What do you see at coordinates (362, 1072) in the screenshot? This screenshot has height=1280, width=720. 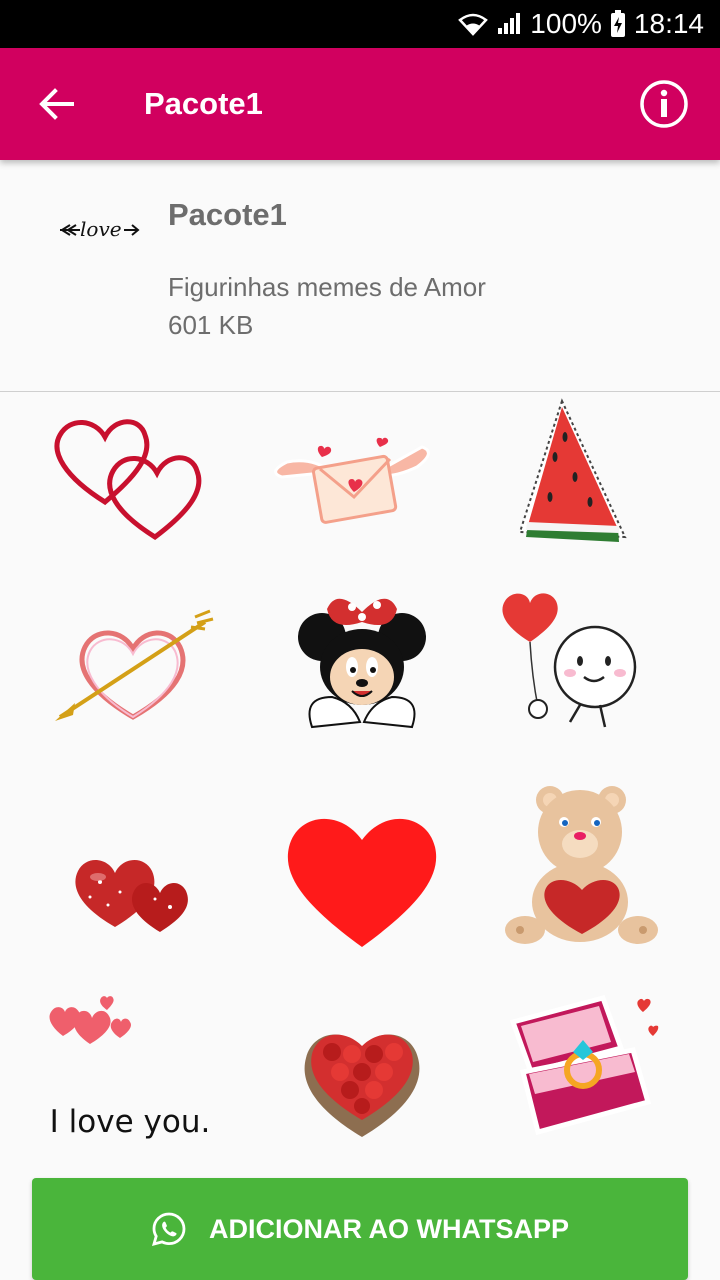 I see `sticker-rose-heart` at bounding box center [362, 1072].